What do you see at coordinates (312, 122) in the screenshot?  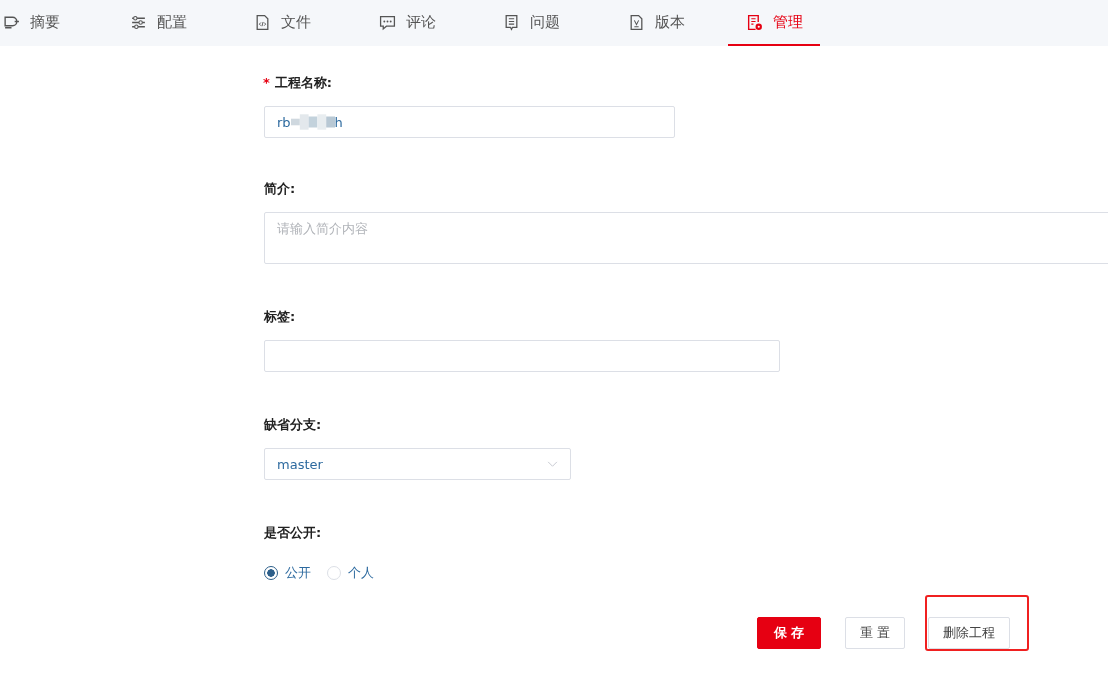 I see `redaction-drawing` at bounding box center [312, 122].